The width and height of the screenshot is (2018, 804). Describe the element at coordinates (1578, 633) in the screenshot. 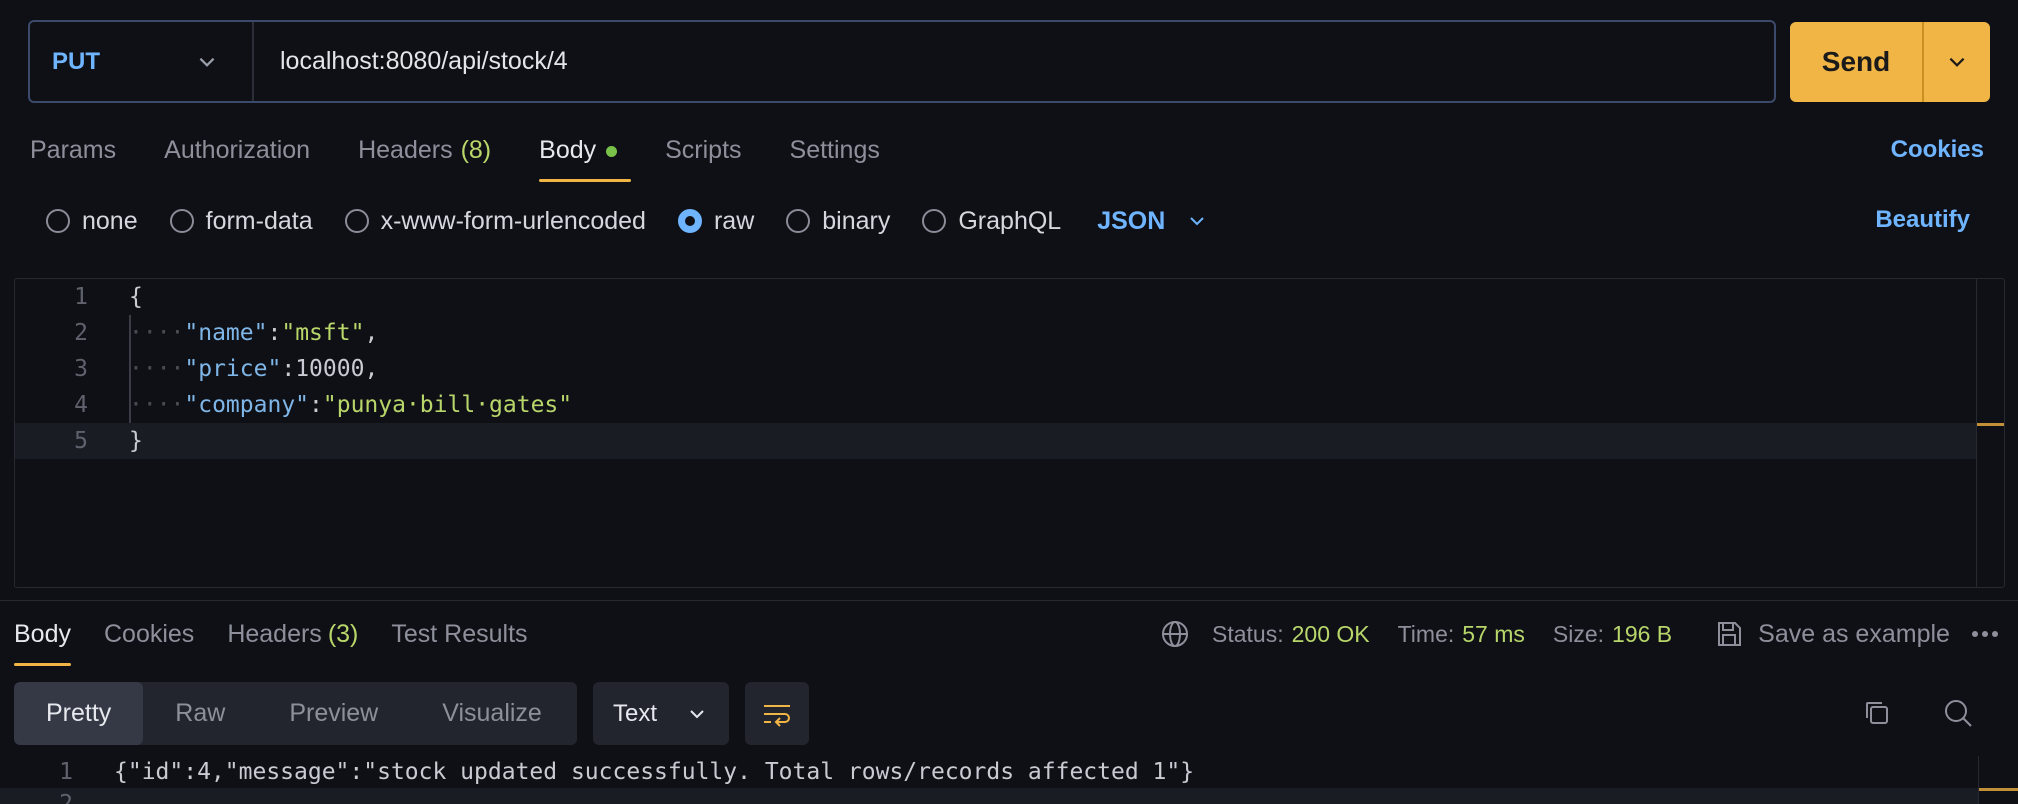

I see `size-label: Size:` at that location.